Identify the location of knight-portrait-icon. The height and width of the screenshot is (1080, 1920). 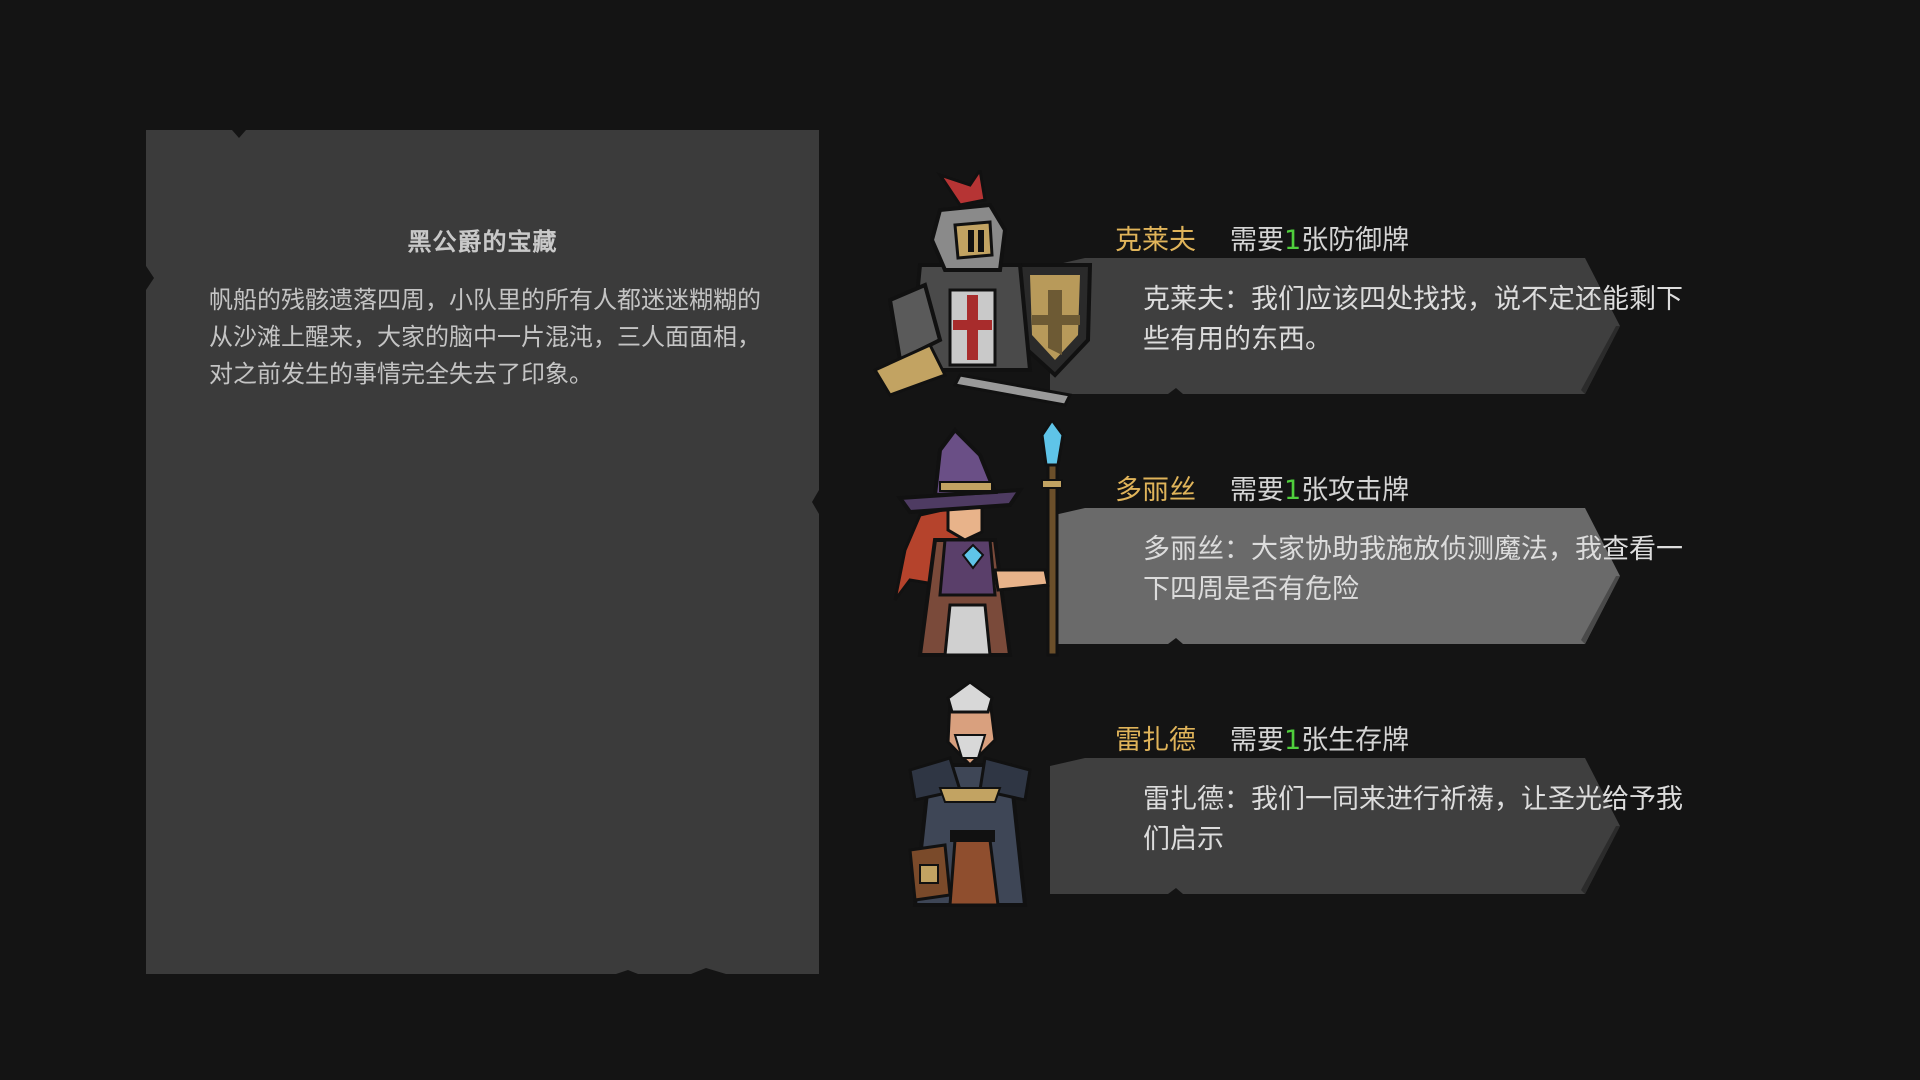
(982, 288).